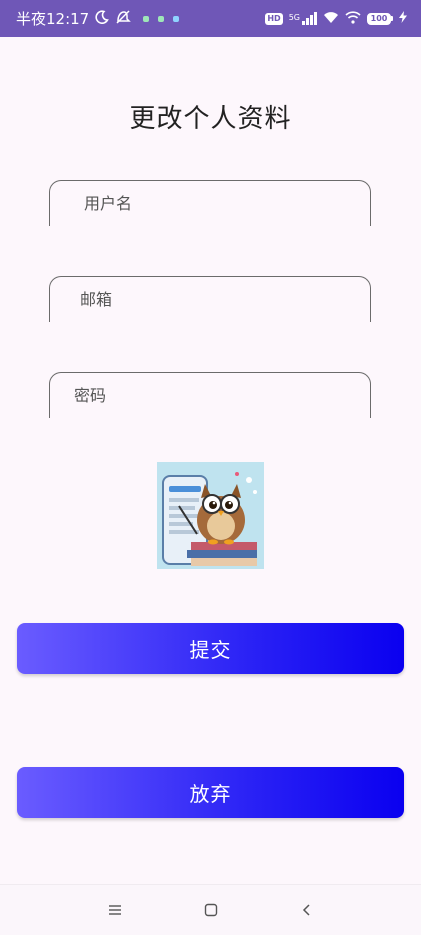  Describe the element at coordinates (123, 19) in the screenshot. I see `do-not-disturb-icon` at that location.